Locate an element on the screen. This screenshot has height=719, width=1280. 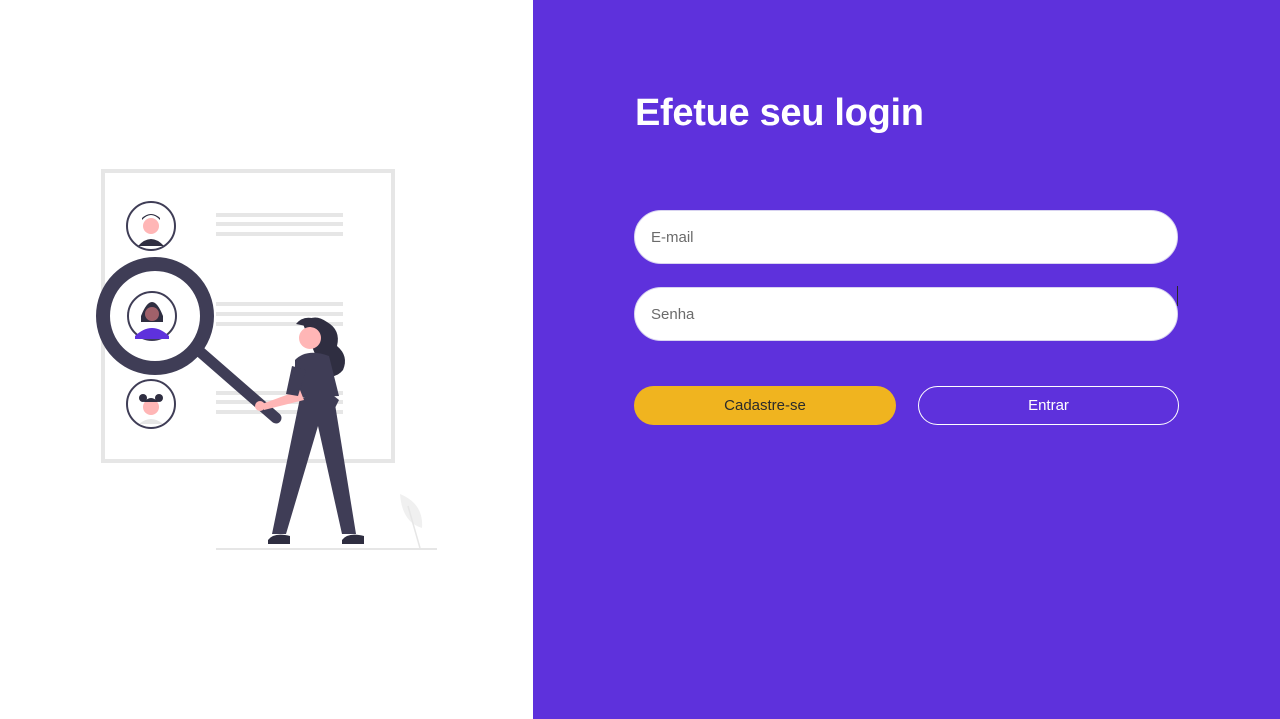
text-cursor is located at coordinates (1177, 296).